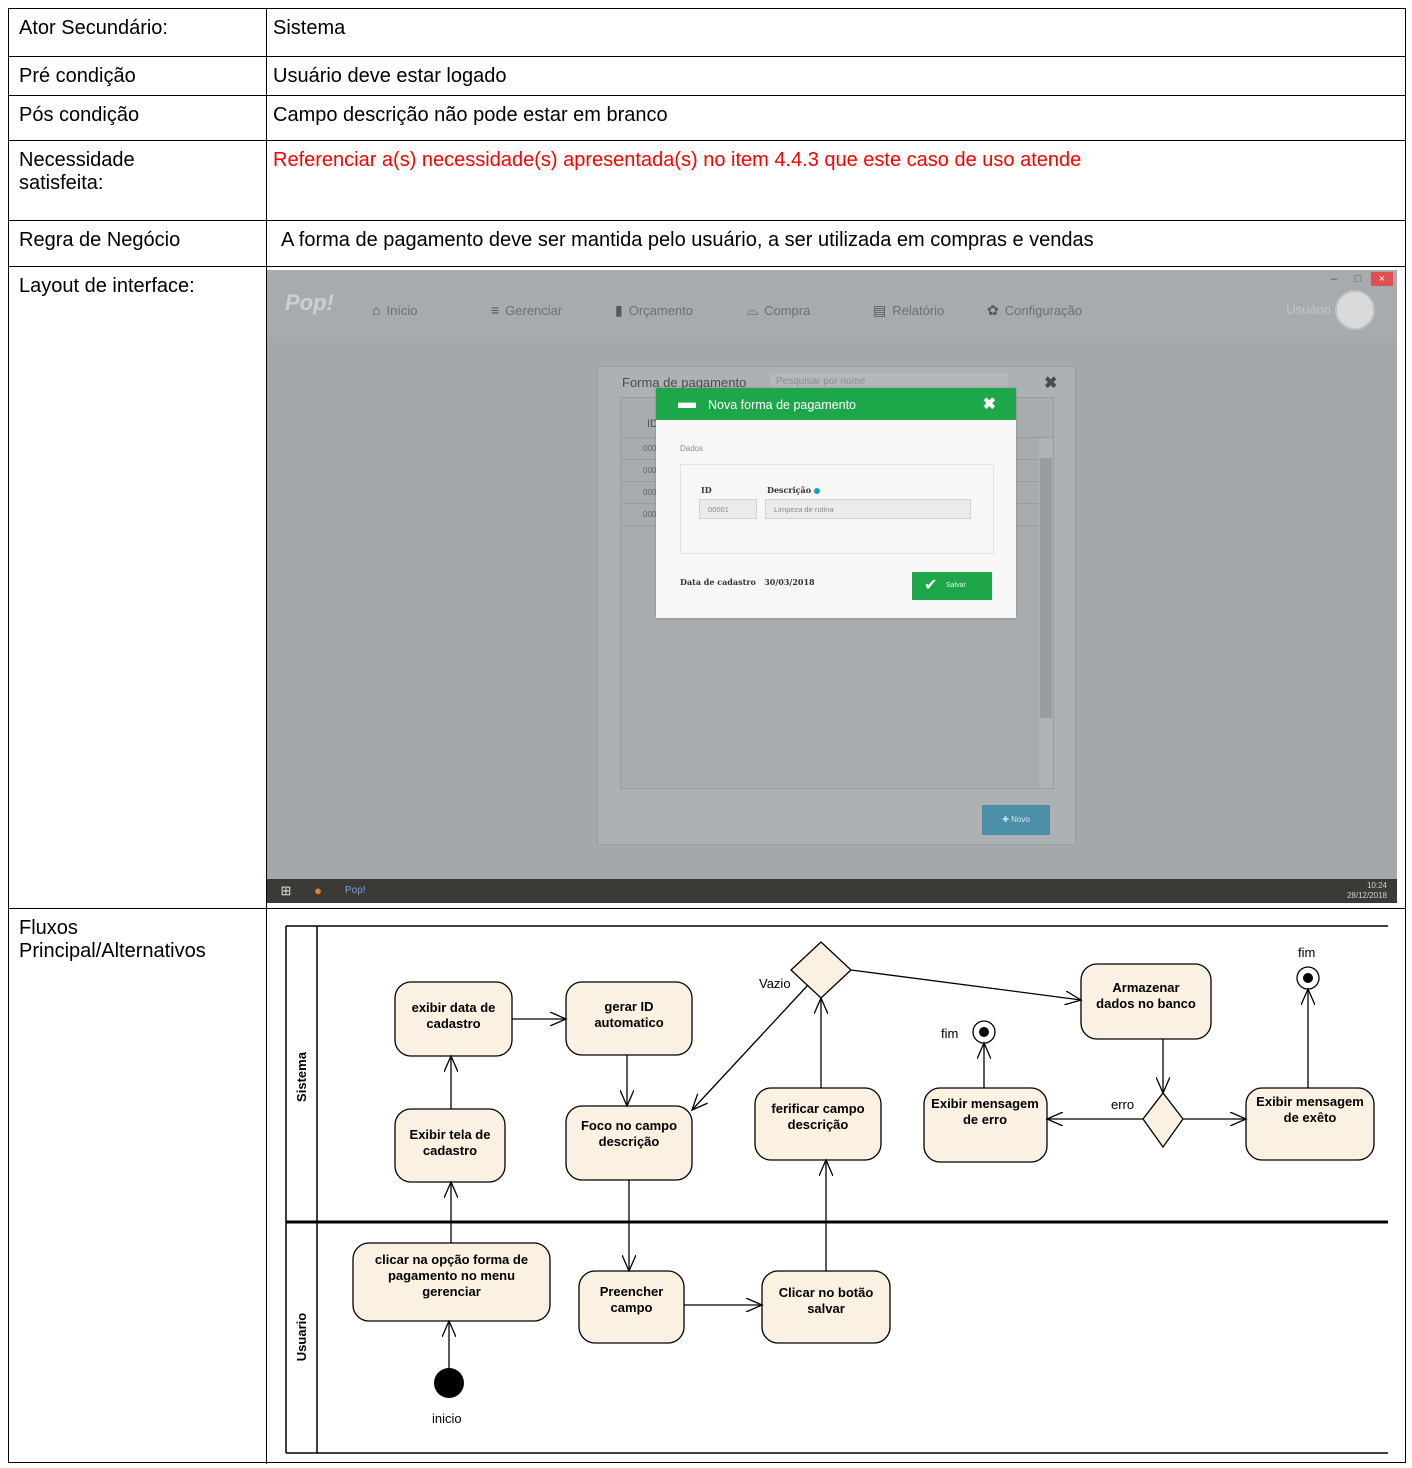 The width and height of the screenshot is (1412, 1468). What do you see at coordinates (918, 310) in the screenshot?
I see `nav-label: Relatório` at bounding box center [918, 310].